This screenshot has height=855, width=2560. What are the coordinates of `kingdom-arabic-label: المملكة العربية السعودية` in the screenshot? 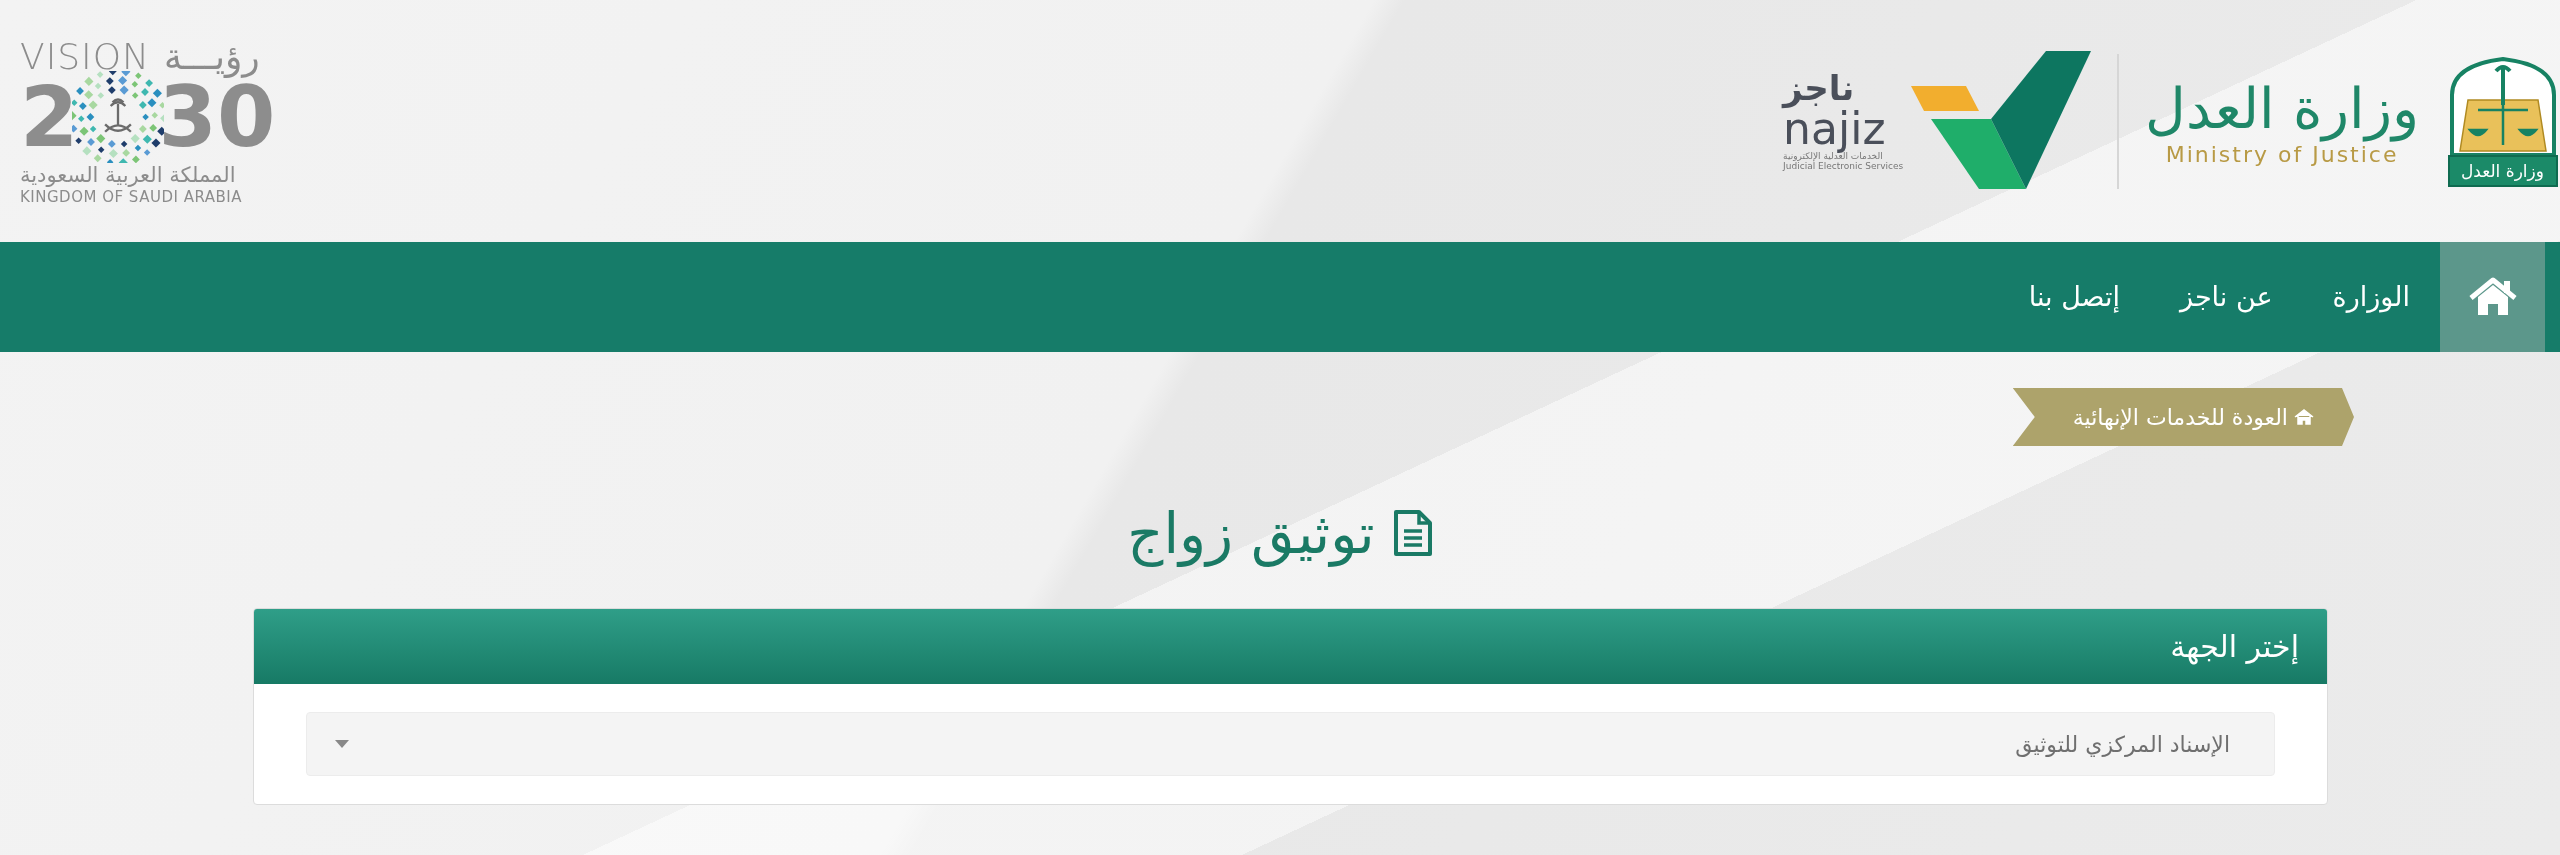 It's located at (128, 175).